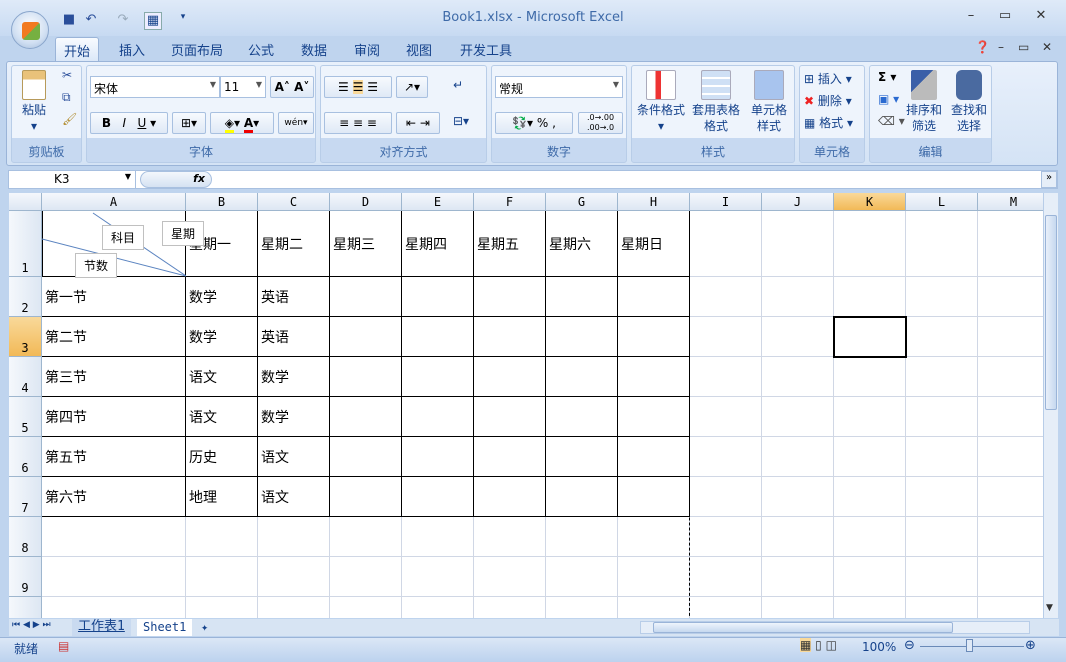  I want to click on cell-L6, so click(942, 457).